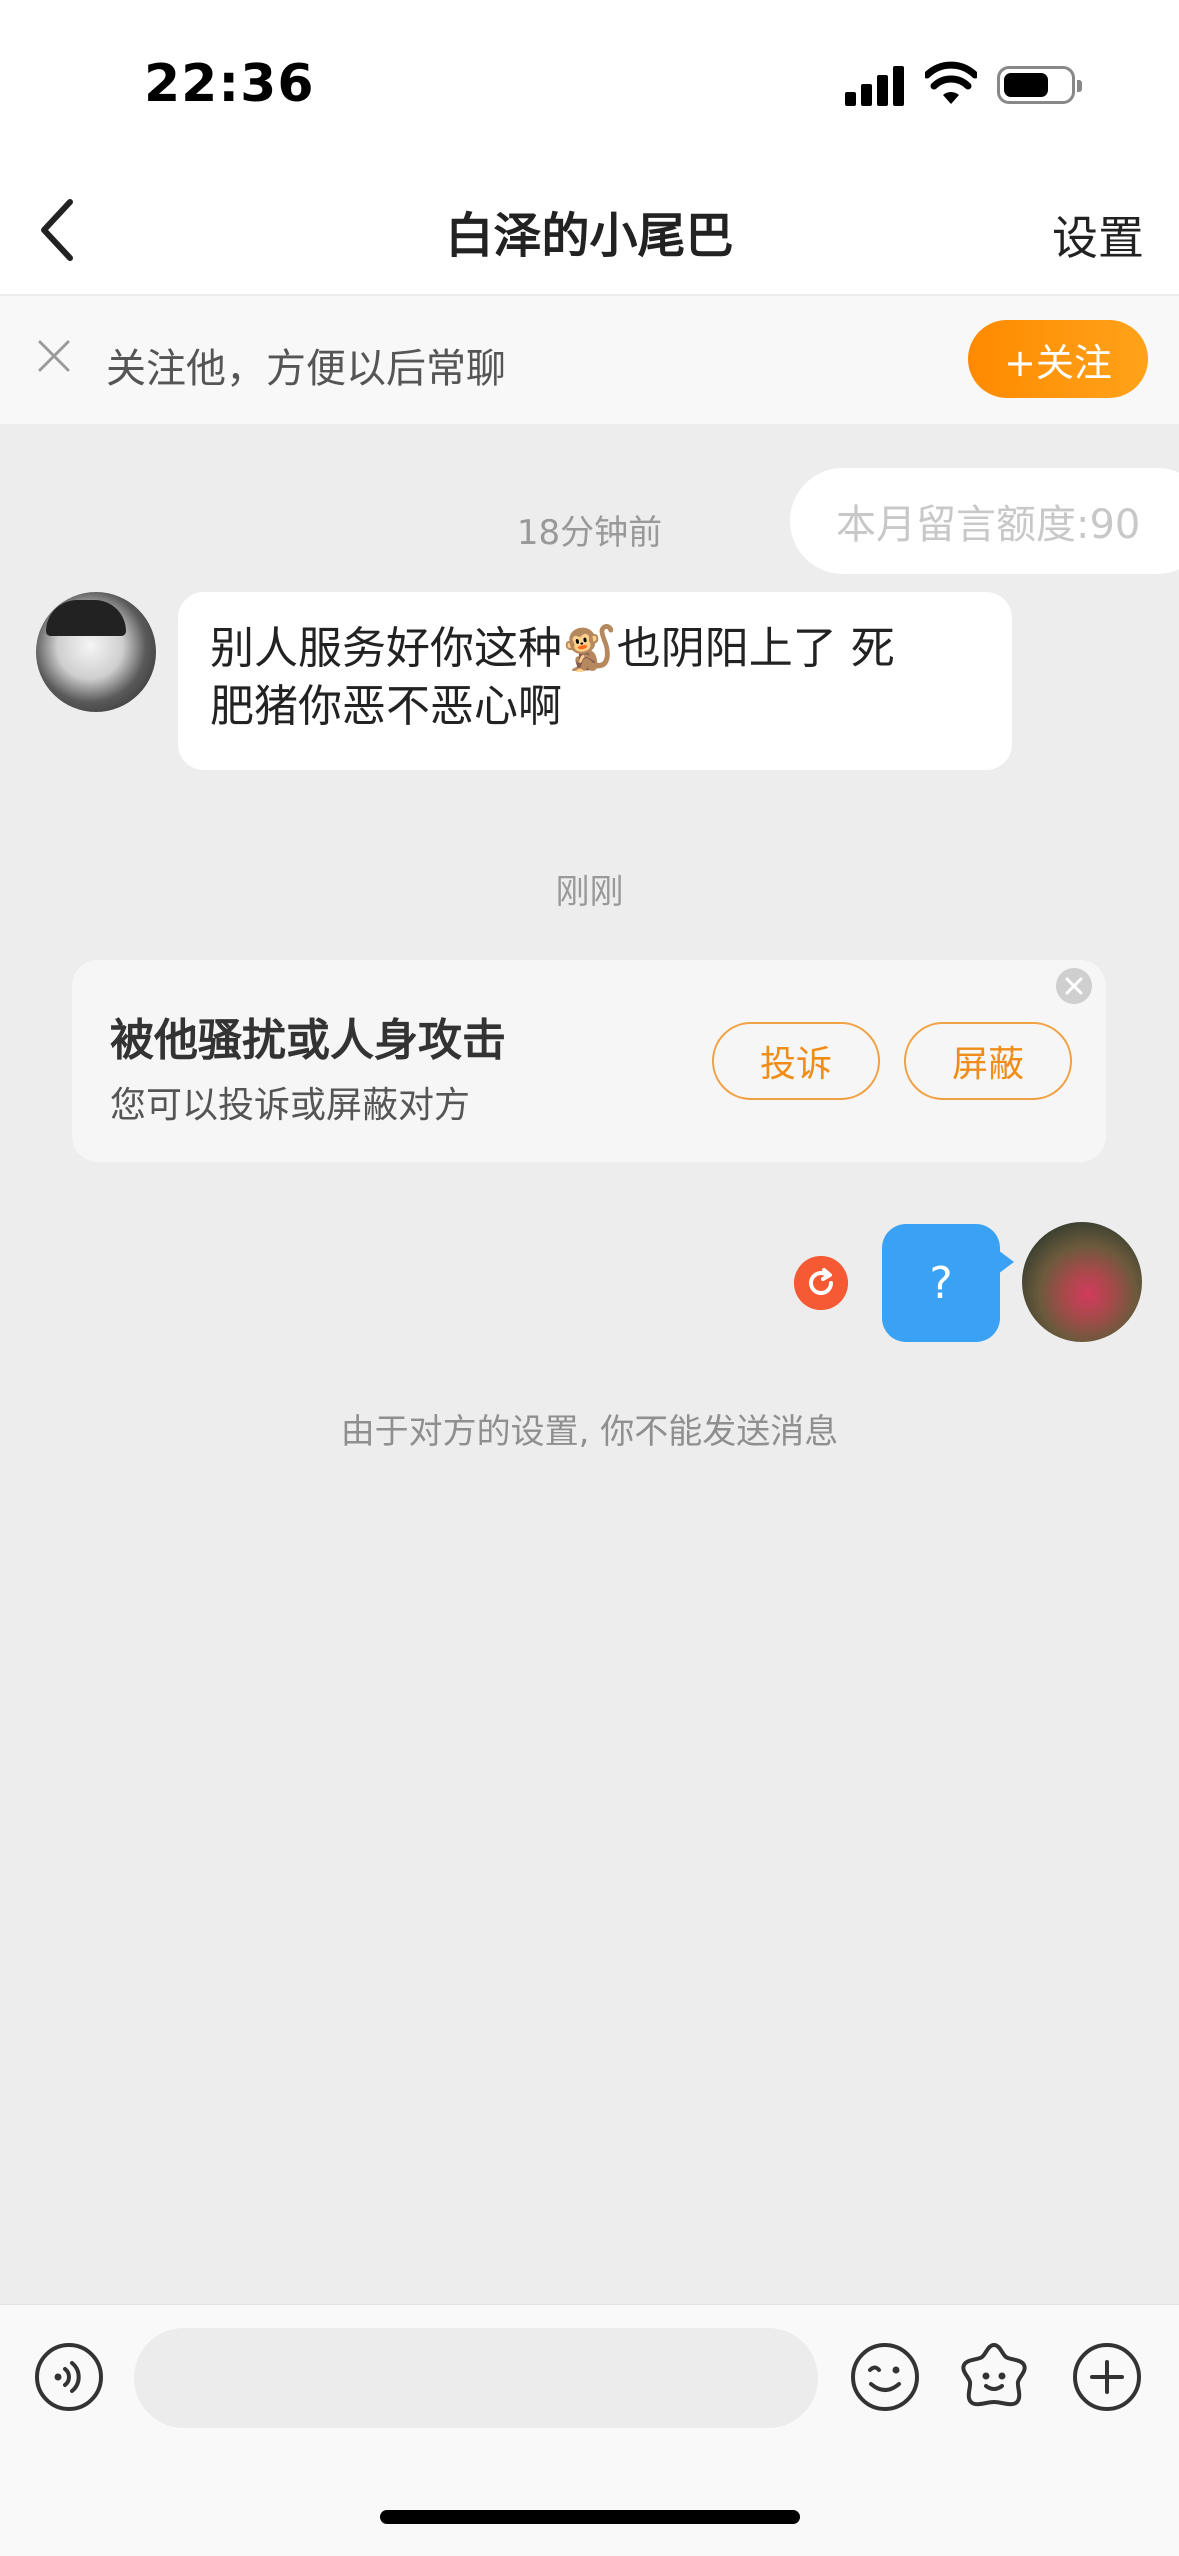 Image resolution: width=1179 pixels, height=2556 pixels. I want to click on incoming-message-line: 肥猪你恶不恶心啊, so click(386, 706).